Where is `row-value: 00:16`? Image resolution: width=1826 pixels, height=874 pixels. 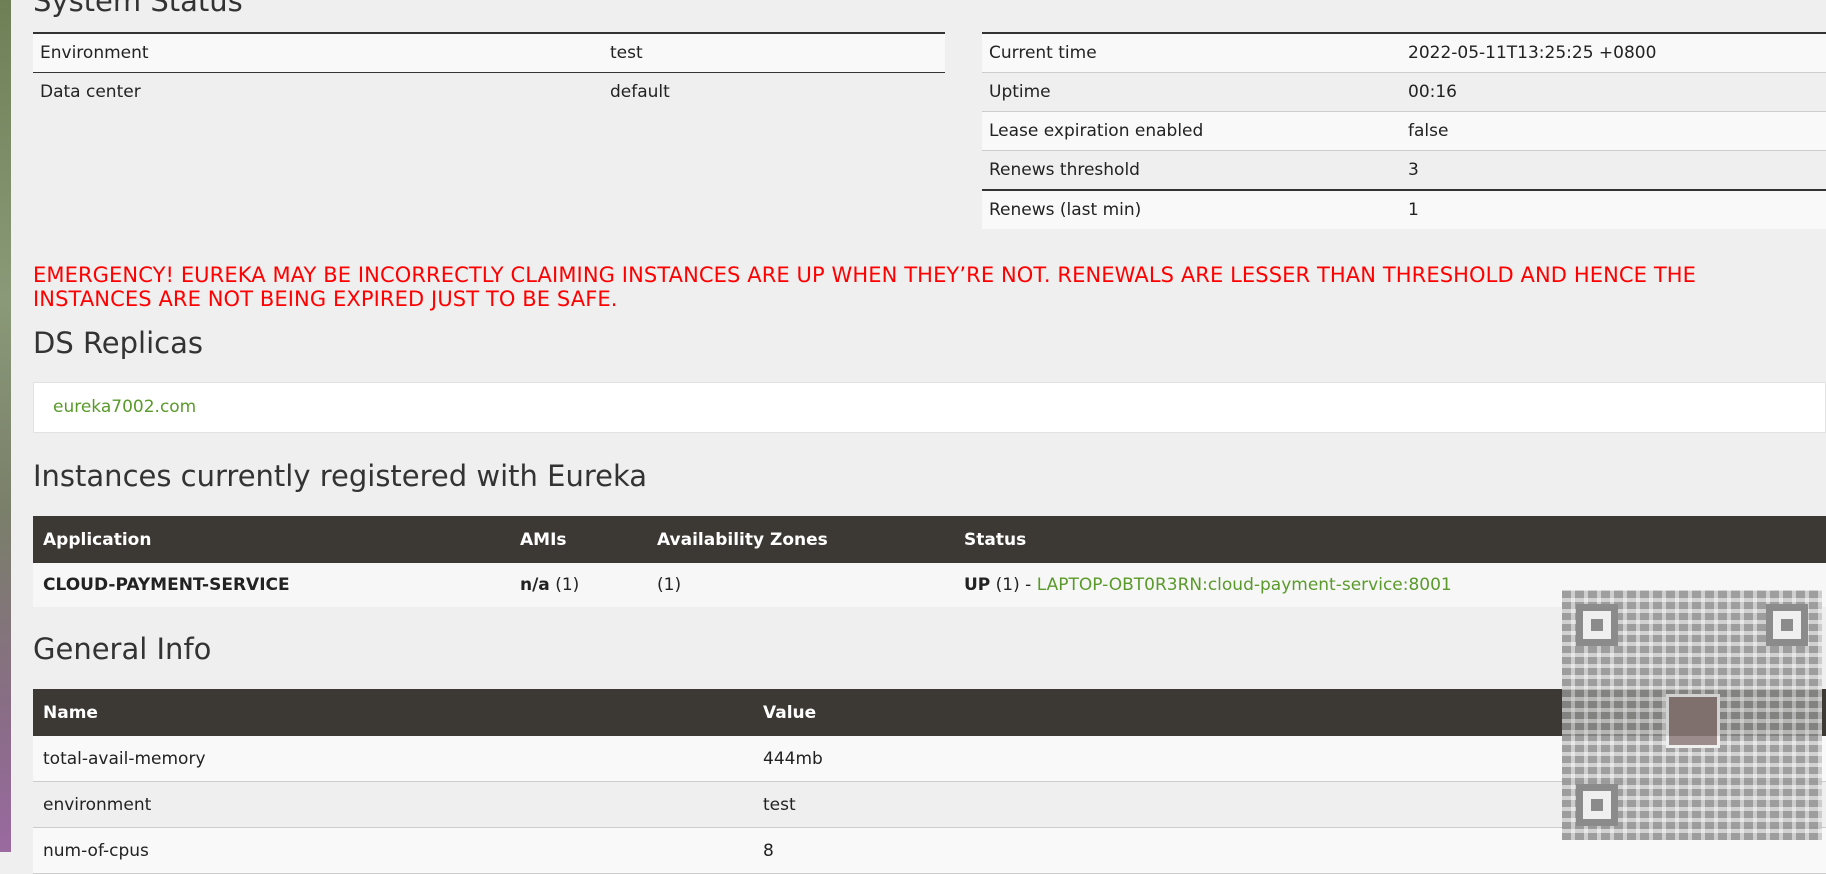
row-value: 00:16 is located at coordinates (1613, 92).